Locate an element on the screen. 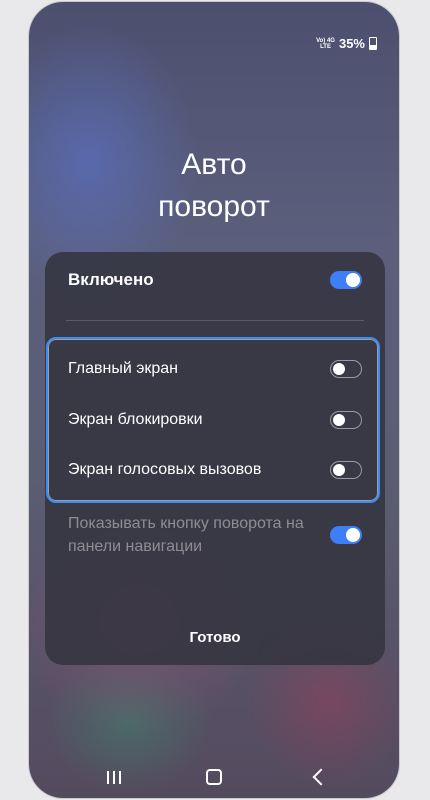 The image size is (430, 800). recent-apps-icon is located at coordinates (114, 777).